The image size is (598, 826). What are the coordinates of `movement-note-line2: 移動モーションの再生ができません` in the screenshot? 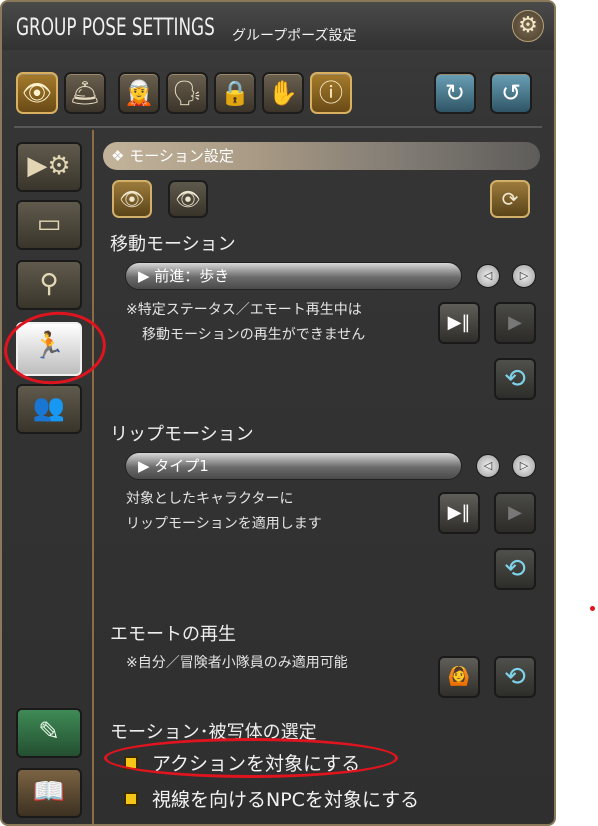 It's located at (254, 335).